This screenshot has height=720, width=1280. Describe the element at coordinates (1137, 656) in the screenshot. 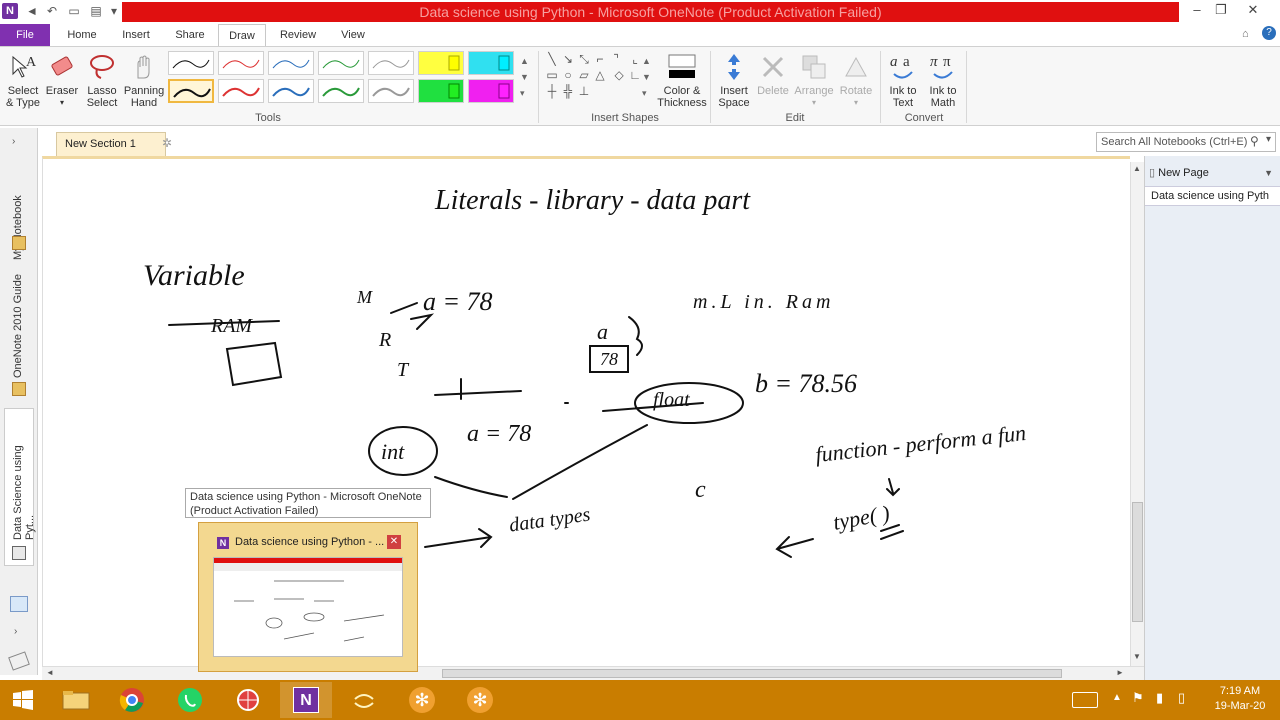

I see `scroll-down-icon: ▼` at that location.